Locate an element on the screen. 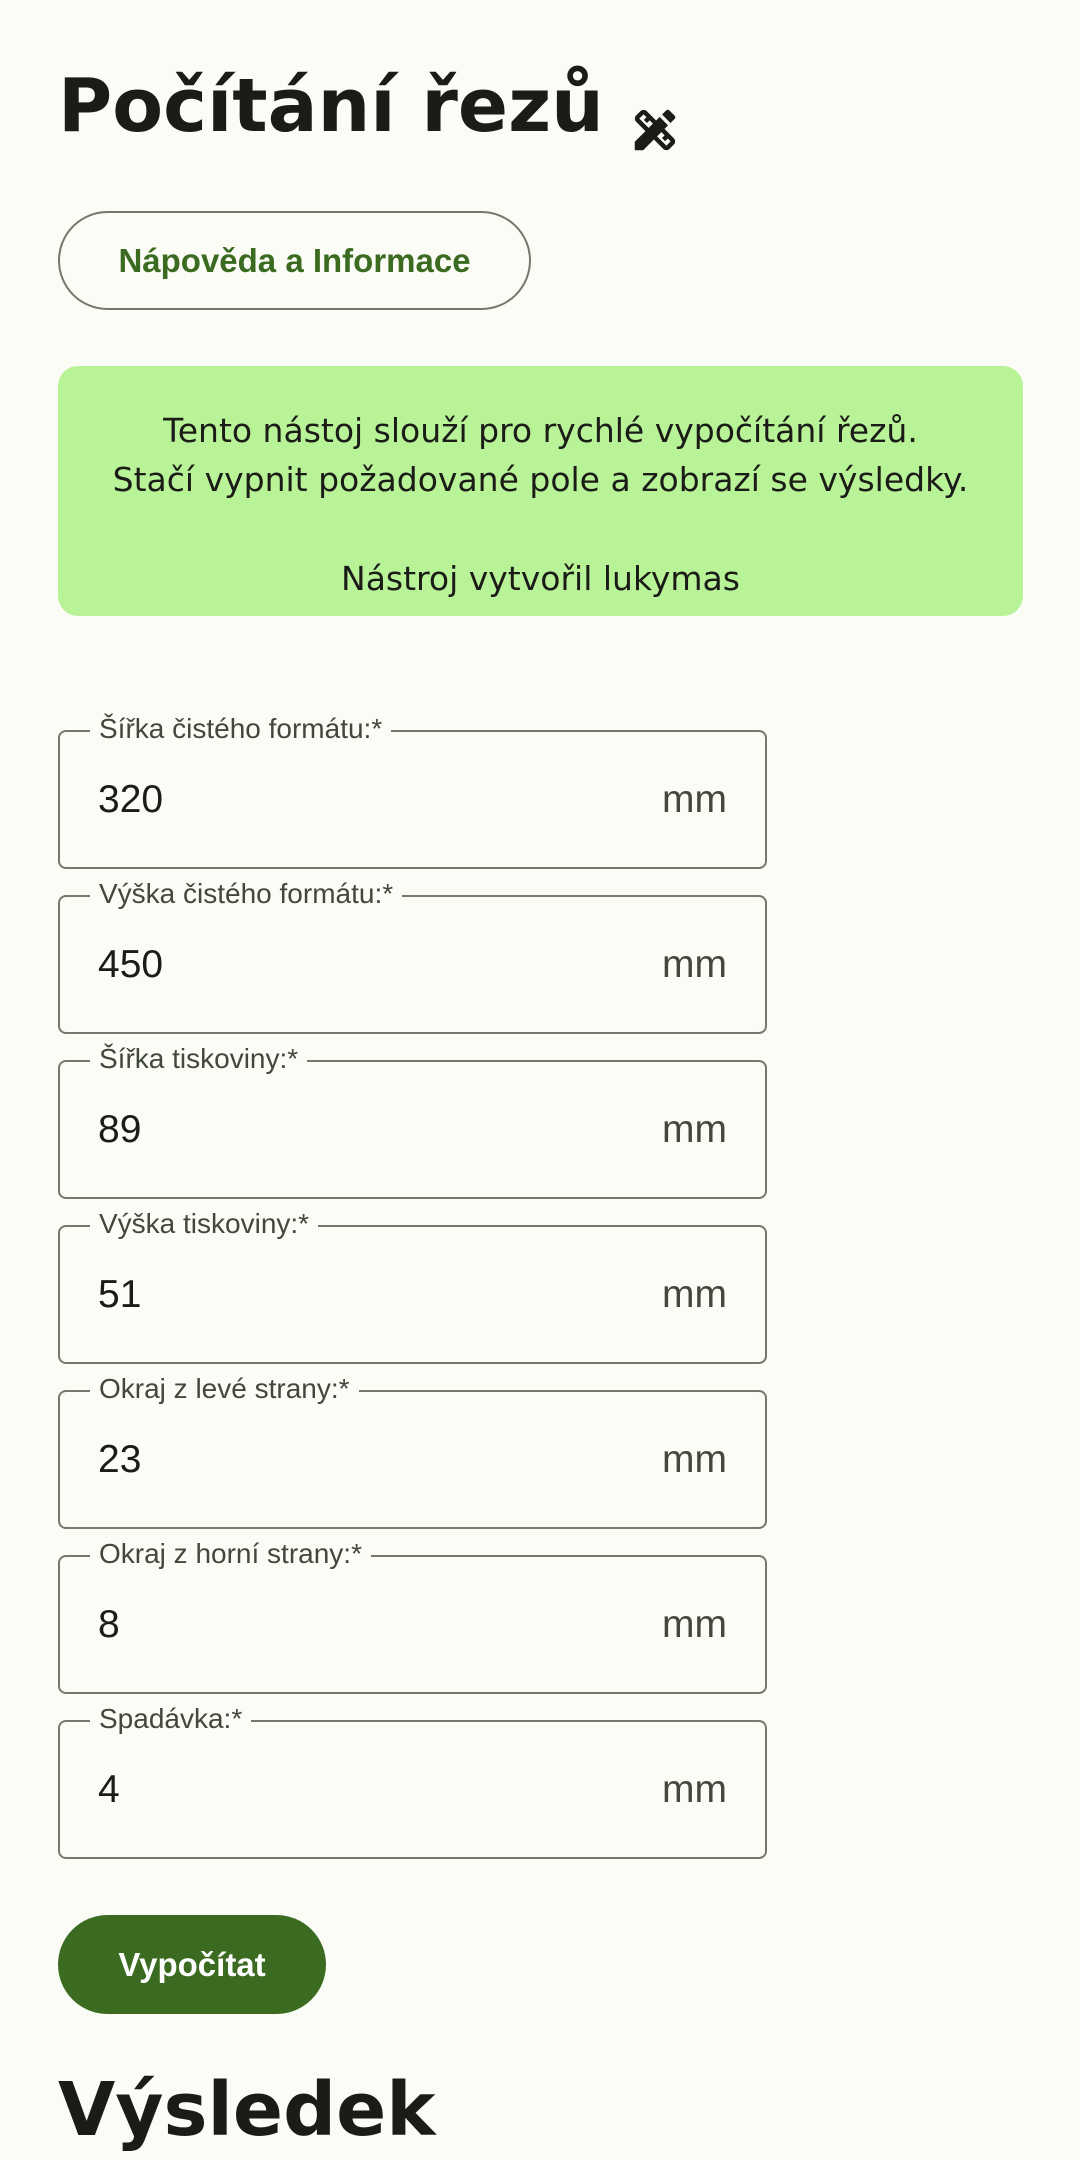  print-width-input is located at coordinates (358, 1129).